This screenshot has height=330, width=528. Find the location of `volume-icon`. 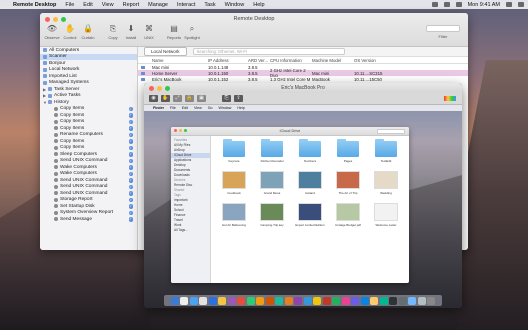

volume-icon is located at coordinates (446, 4).